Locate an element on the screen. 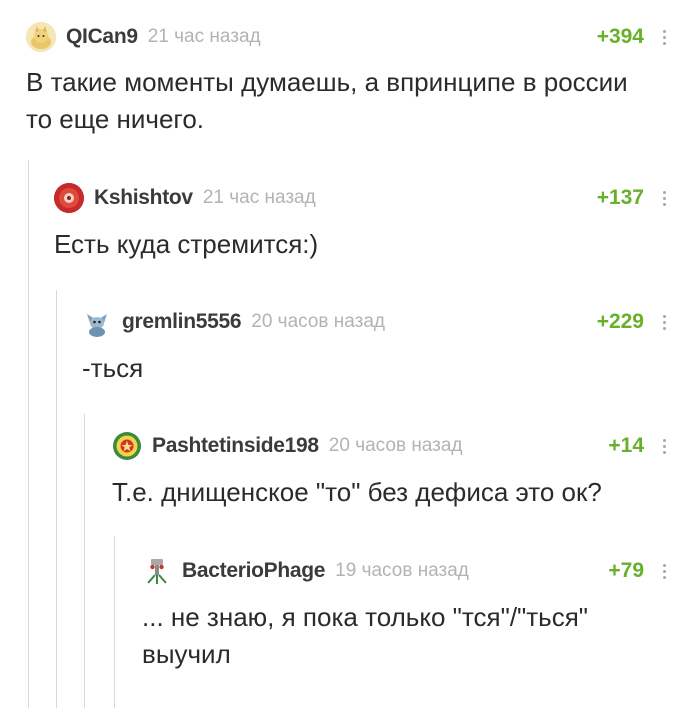 This screenshot has height=708, width=700. comment-header: Pashtetinside198 20 часов назад is located at coordinates (287, 446).